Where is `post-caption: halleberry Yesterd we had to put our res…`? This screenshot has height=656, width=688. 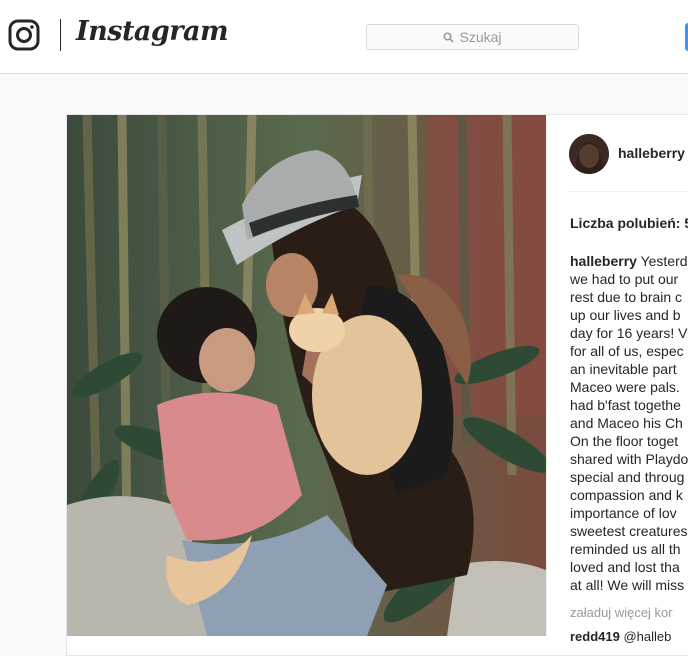
post-caption: halleberry Yesterd we had to put our res… is located at coordinates (629, 423).